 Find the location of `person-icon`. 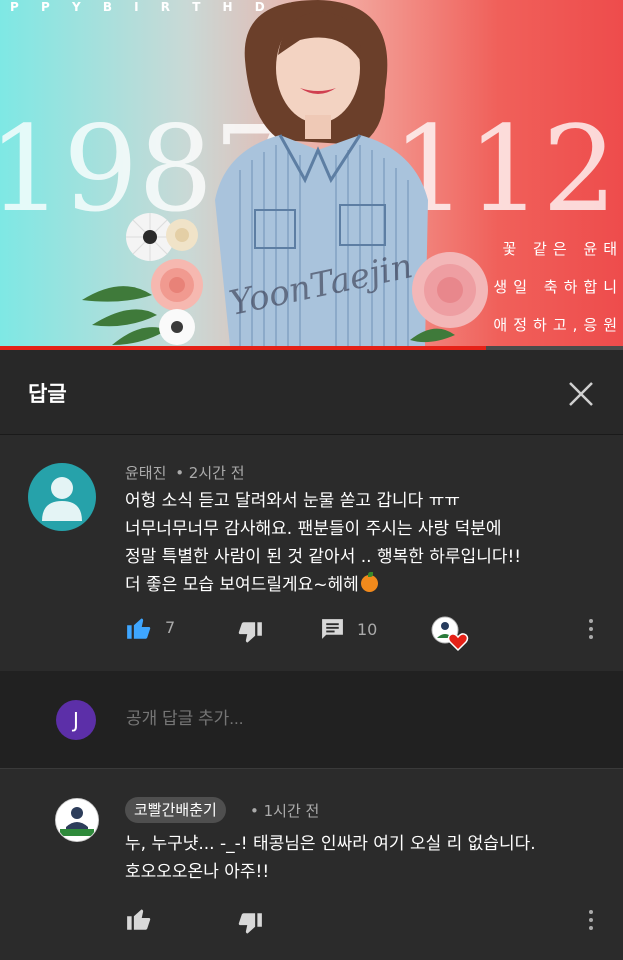

person-icon is located at coordinates (62, 499).